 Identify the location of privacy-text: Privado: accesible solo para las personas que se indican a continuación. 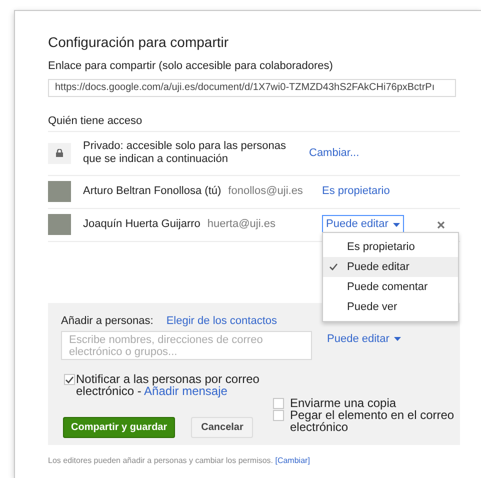
(185, 153).